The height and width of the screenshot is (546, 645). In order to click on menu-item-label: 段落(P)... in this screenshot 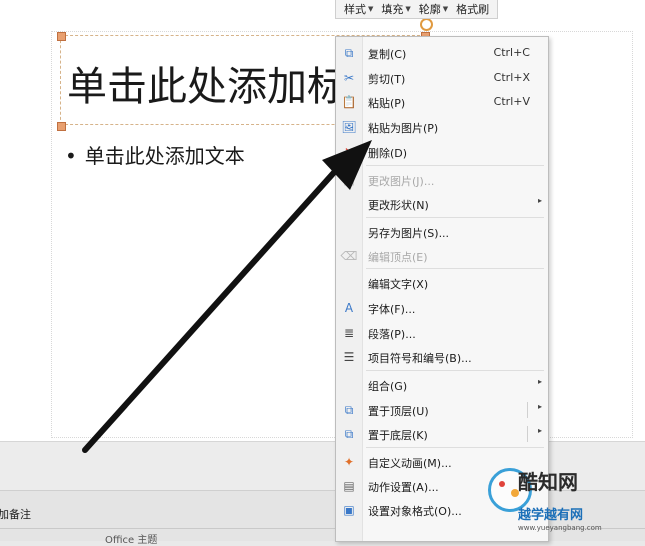, I will do `click(392, 334)`.